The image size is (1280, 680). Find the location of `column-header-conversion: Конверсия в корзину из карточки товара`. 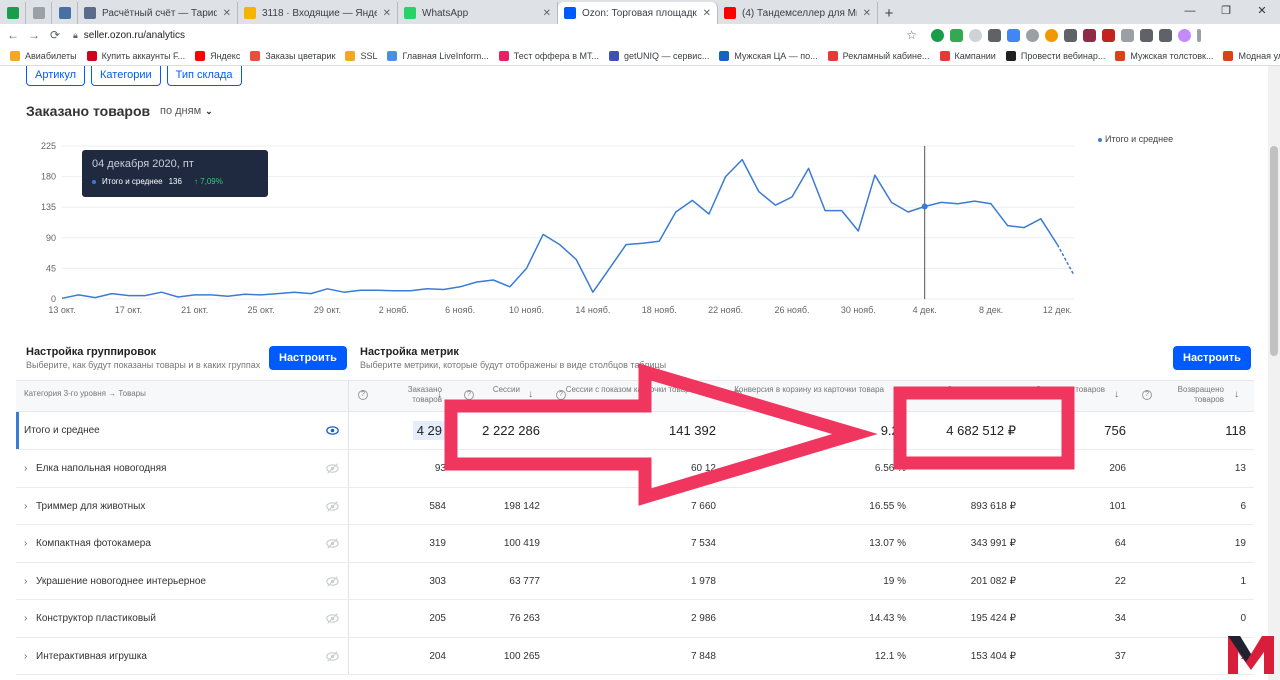

column-header-conversion: Конверсия в корзину из карточки товара is located at coordinates (809, 390).